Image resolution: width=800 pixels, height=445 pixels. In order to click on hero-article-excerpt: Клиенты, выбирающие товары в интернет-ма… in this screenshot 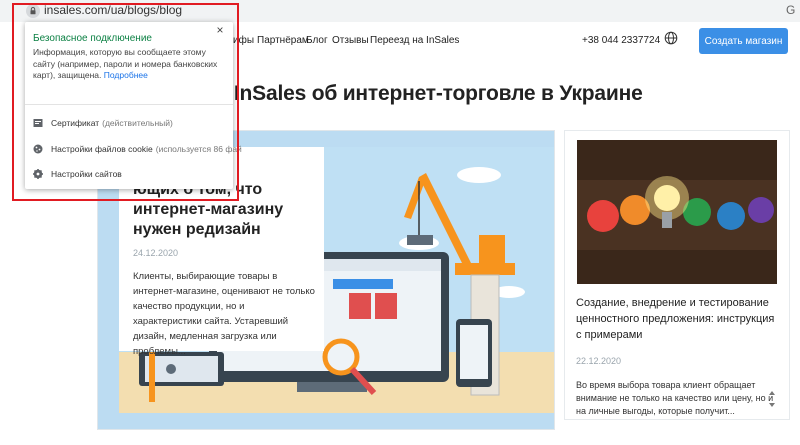, I will do `click(224, 314)`.